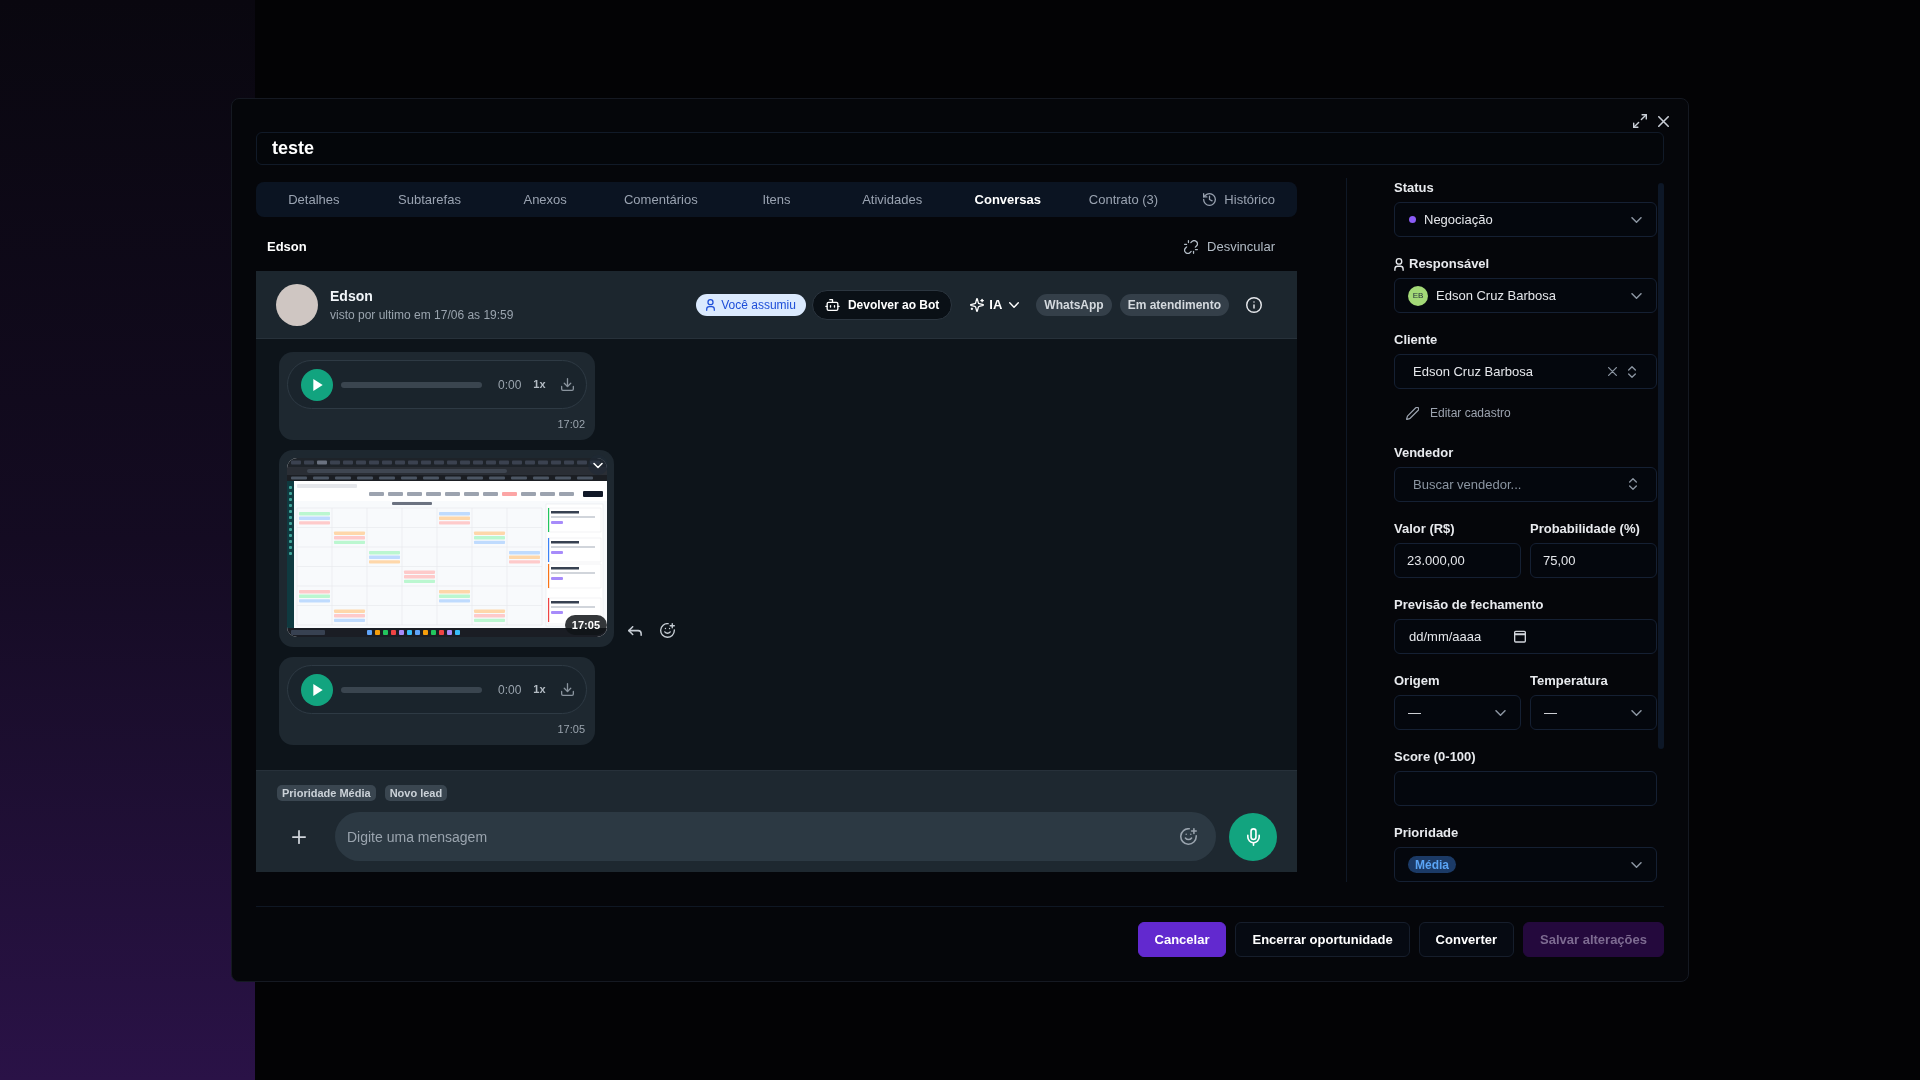 This screenshot has height=1080, width=1920. I want to click on pencil-icon, so click(1412, 413).